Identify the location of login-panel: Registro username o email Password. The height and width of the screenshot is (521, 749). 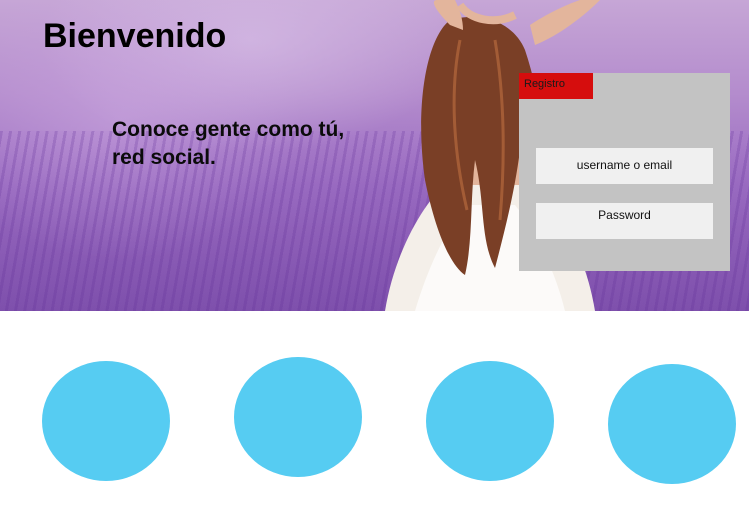
(624, 172).